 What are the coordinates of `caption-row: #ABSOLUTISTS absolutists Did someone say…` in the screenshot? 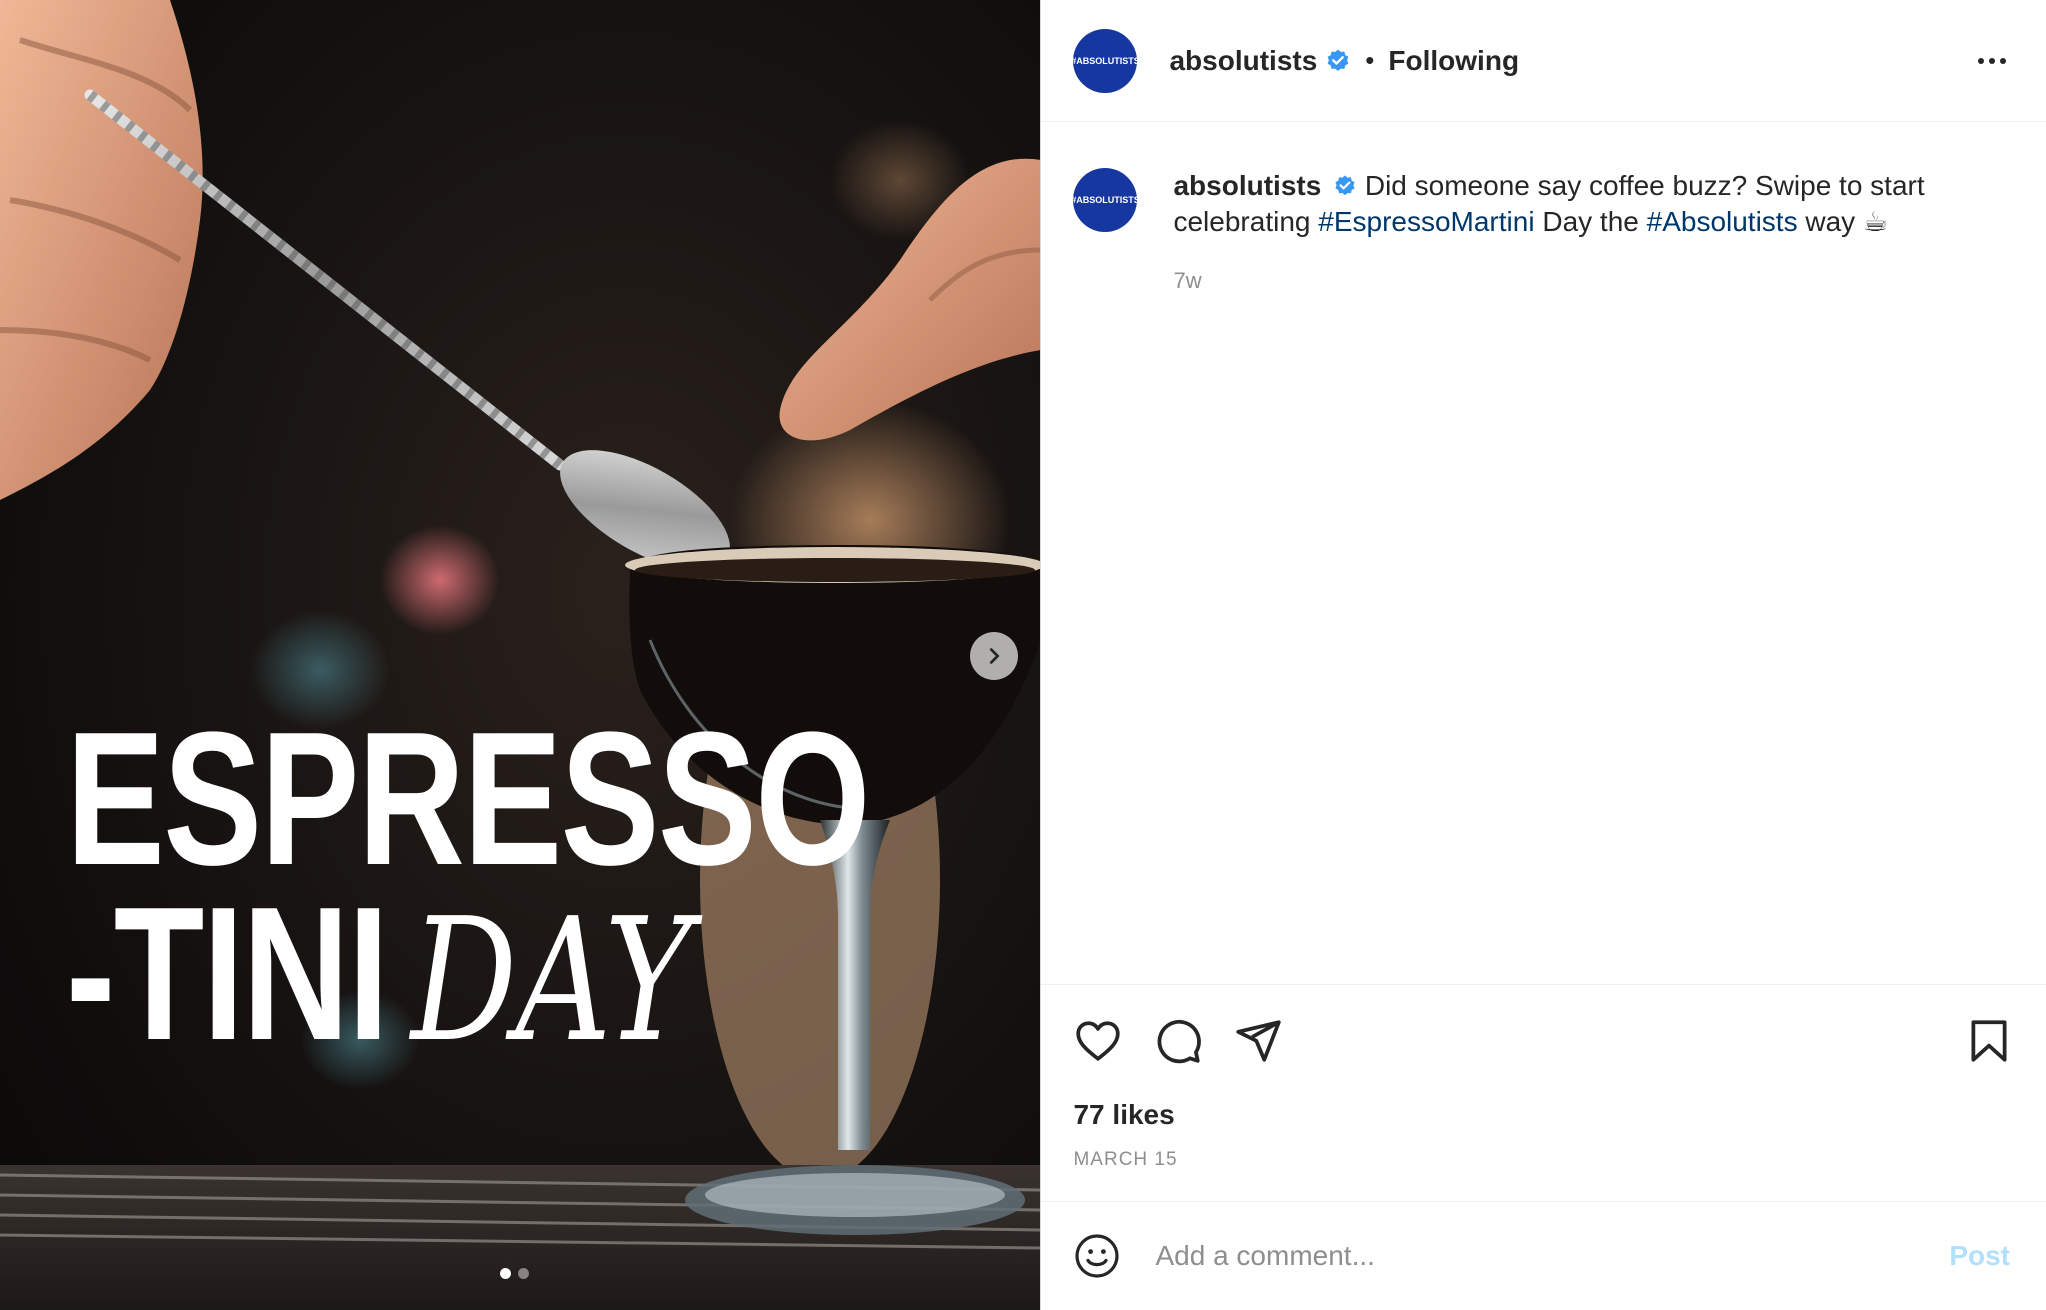 It's located at (1542, 204).